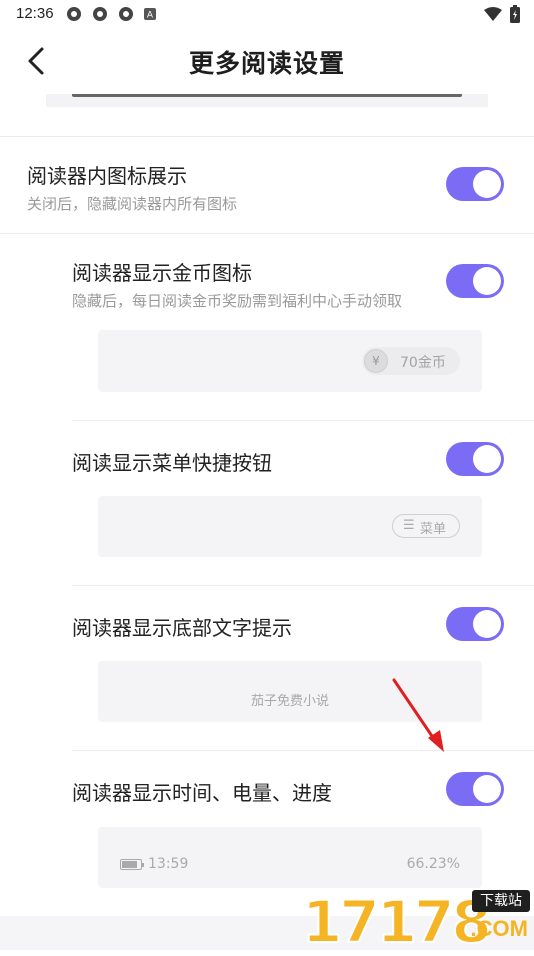 The image size is (534, 956). Describe the element at coordinates (202, 793) in the screenshot. I see `setting-label: 阅读器显示时间、电量、进度` at that location.